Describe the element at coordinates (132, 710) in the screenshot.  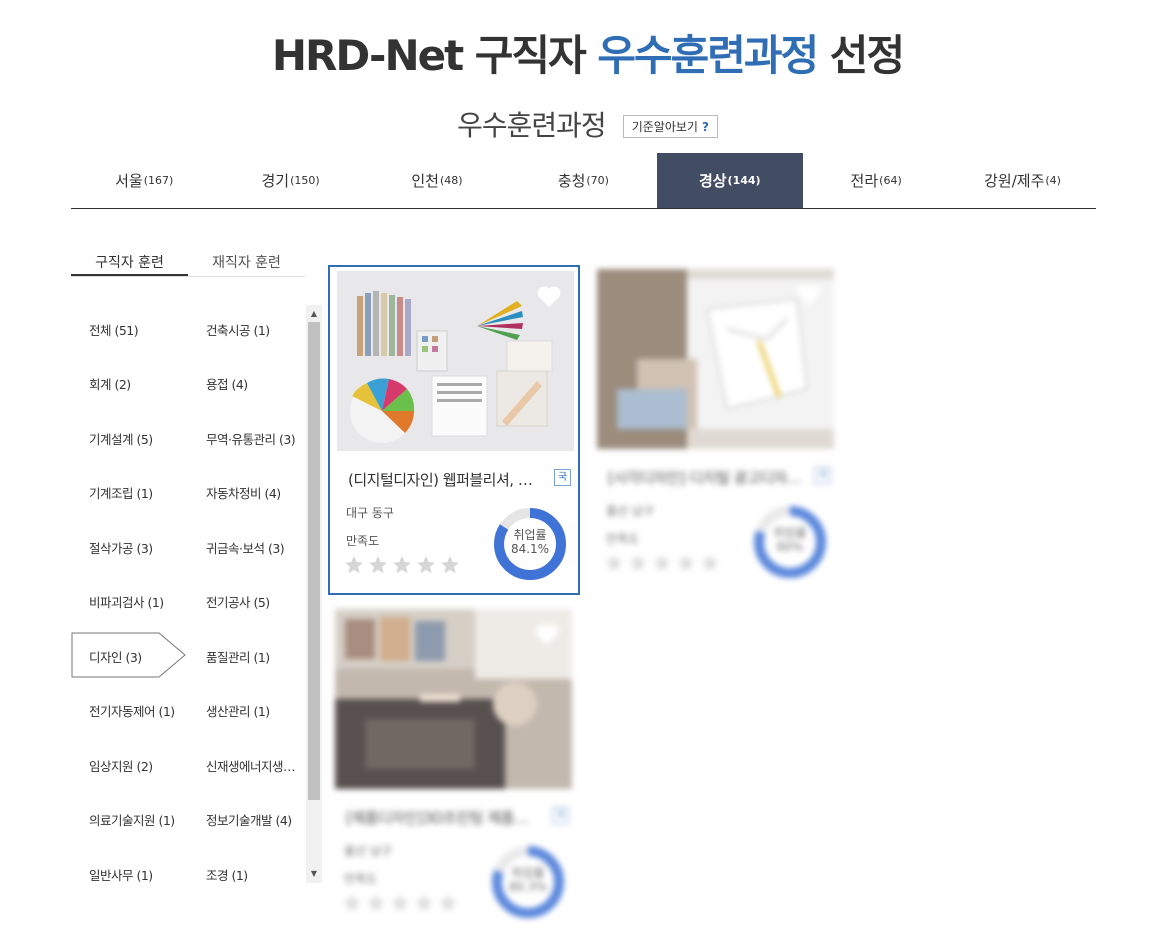
I see `category-item: 전기자동제어 (1)` at that location.